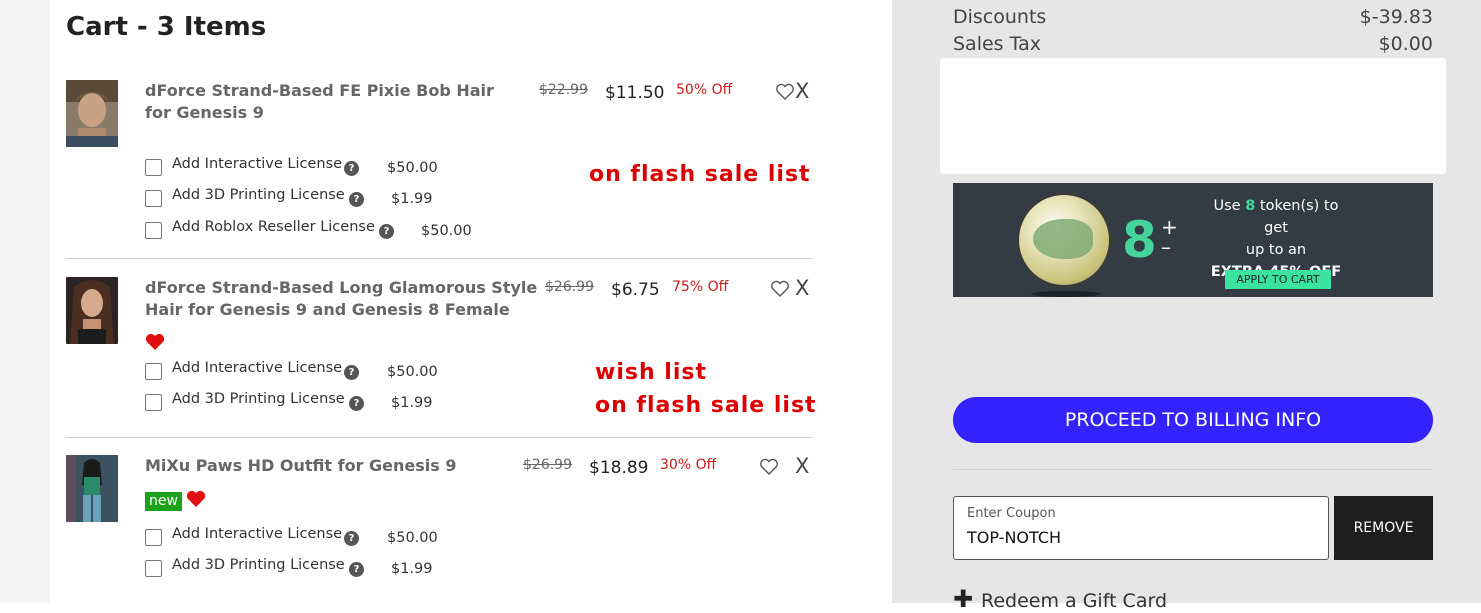  I want to click on gift-card-label: Redeem a Gift Card, so click(1074, 601).